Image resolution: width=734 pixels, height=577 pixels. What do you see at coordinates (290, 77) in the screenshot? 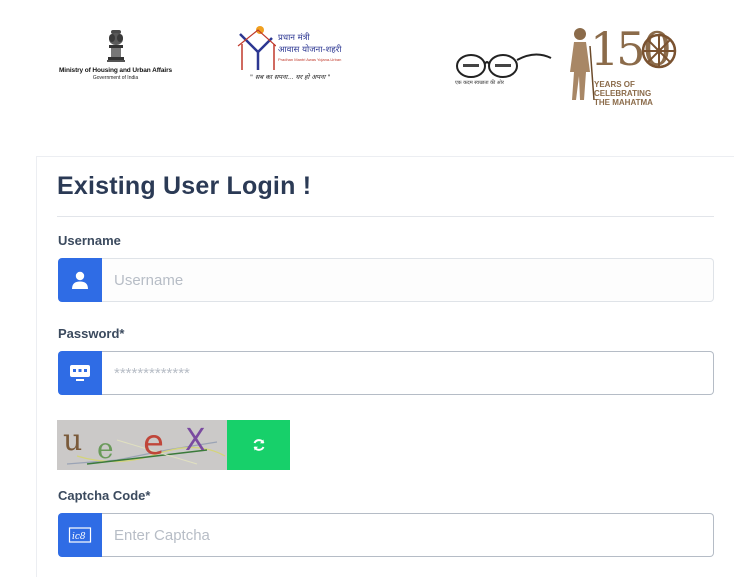
I see `pmay-tagline: " सब का सपना... घर हो अपना "` at bounding box center [290, 77].